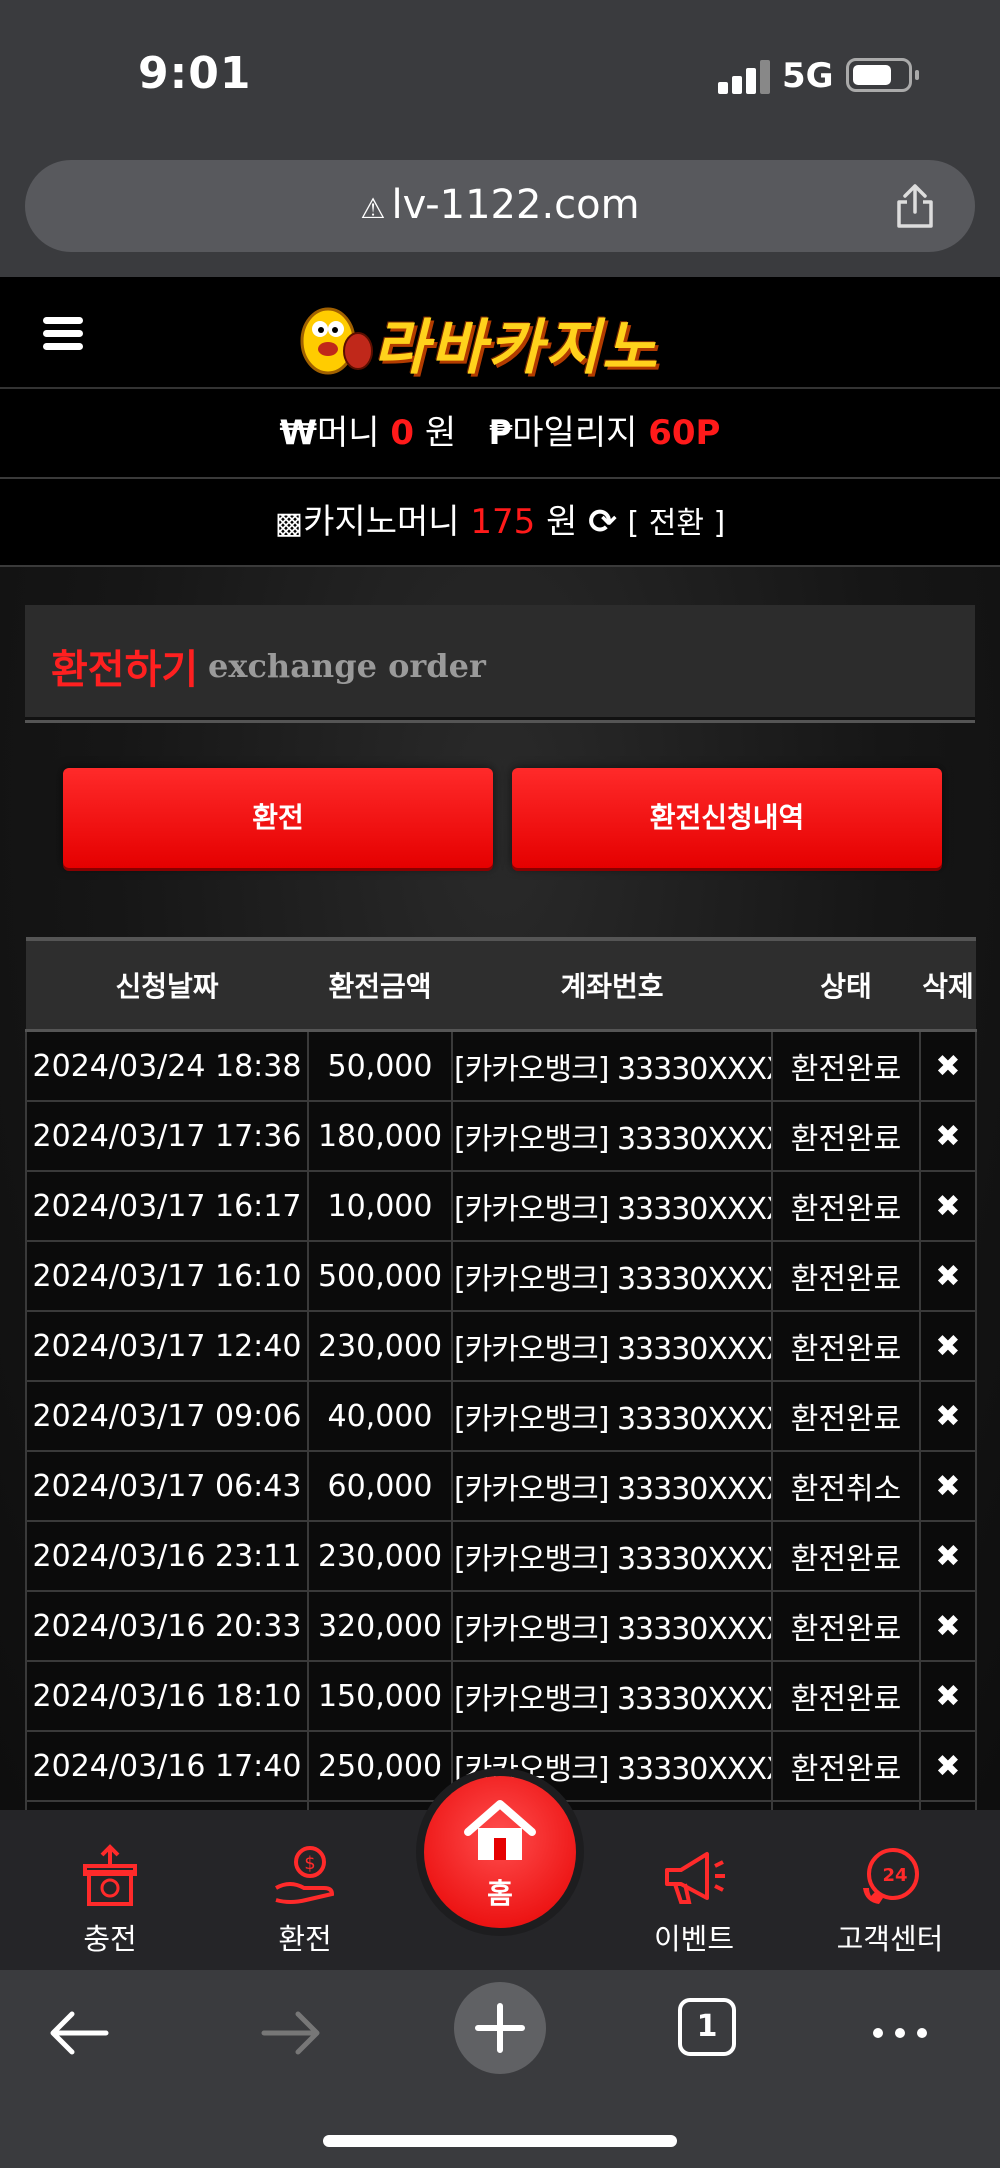 This screenshot has height=2168, width=1000. Describe the element at coordinates (110, 1875) in the screenshot. I see `charge-box-icon` at that location.